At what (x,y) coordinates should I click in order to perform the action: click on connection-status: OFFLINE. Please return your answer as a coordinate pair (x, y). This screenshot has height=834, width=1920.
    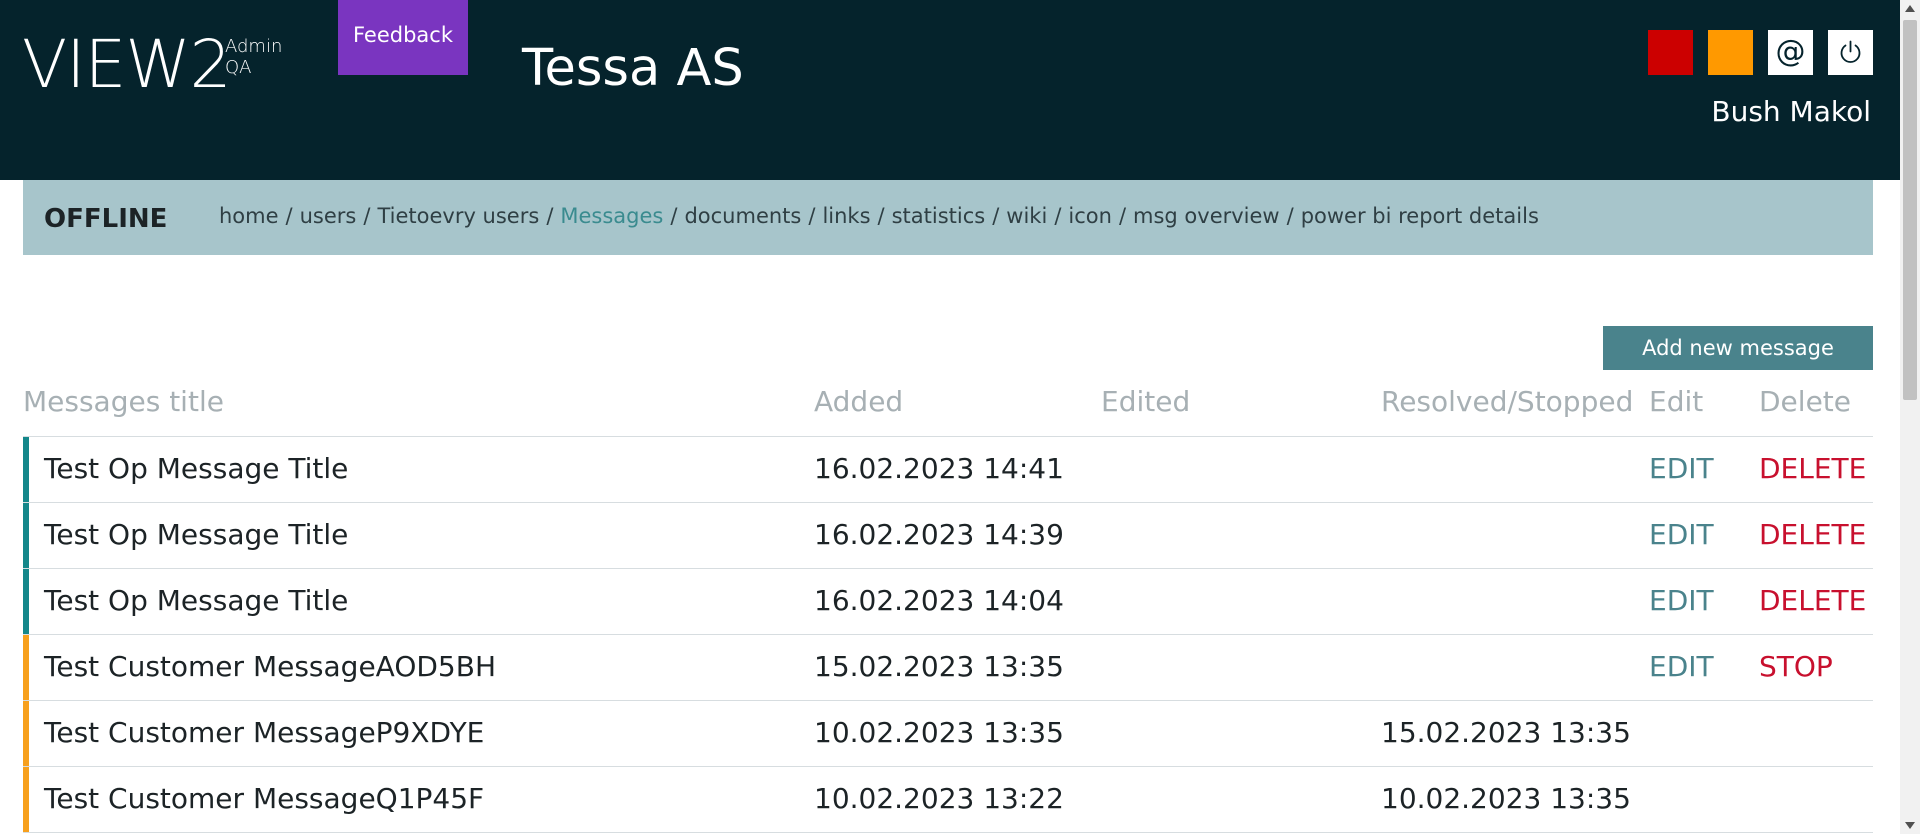
    Looking at the image, I should click on (106, 219).